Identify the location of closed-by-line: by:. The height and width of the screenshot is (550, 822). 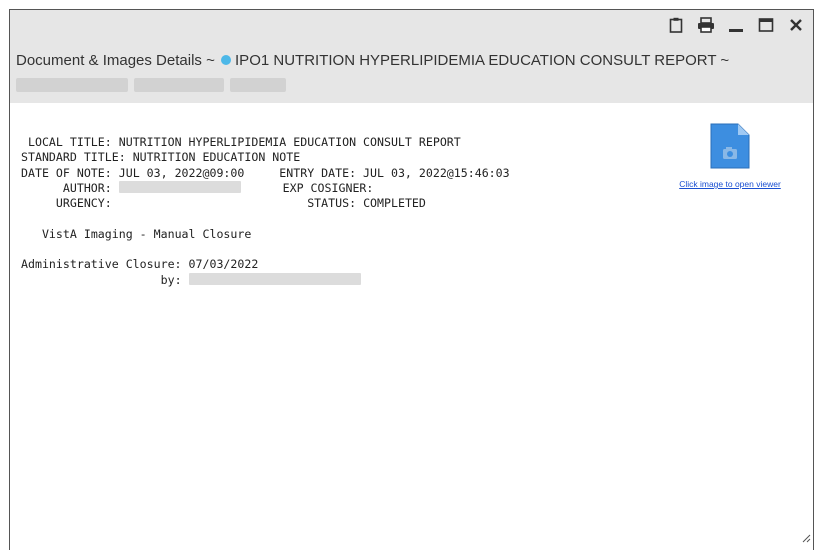
(265, 280).